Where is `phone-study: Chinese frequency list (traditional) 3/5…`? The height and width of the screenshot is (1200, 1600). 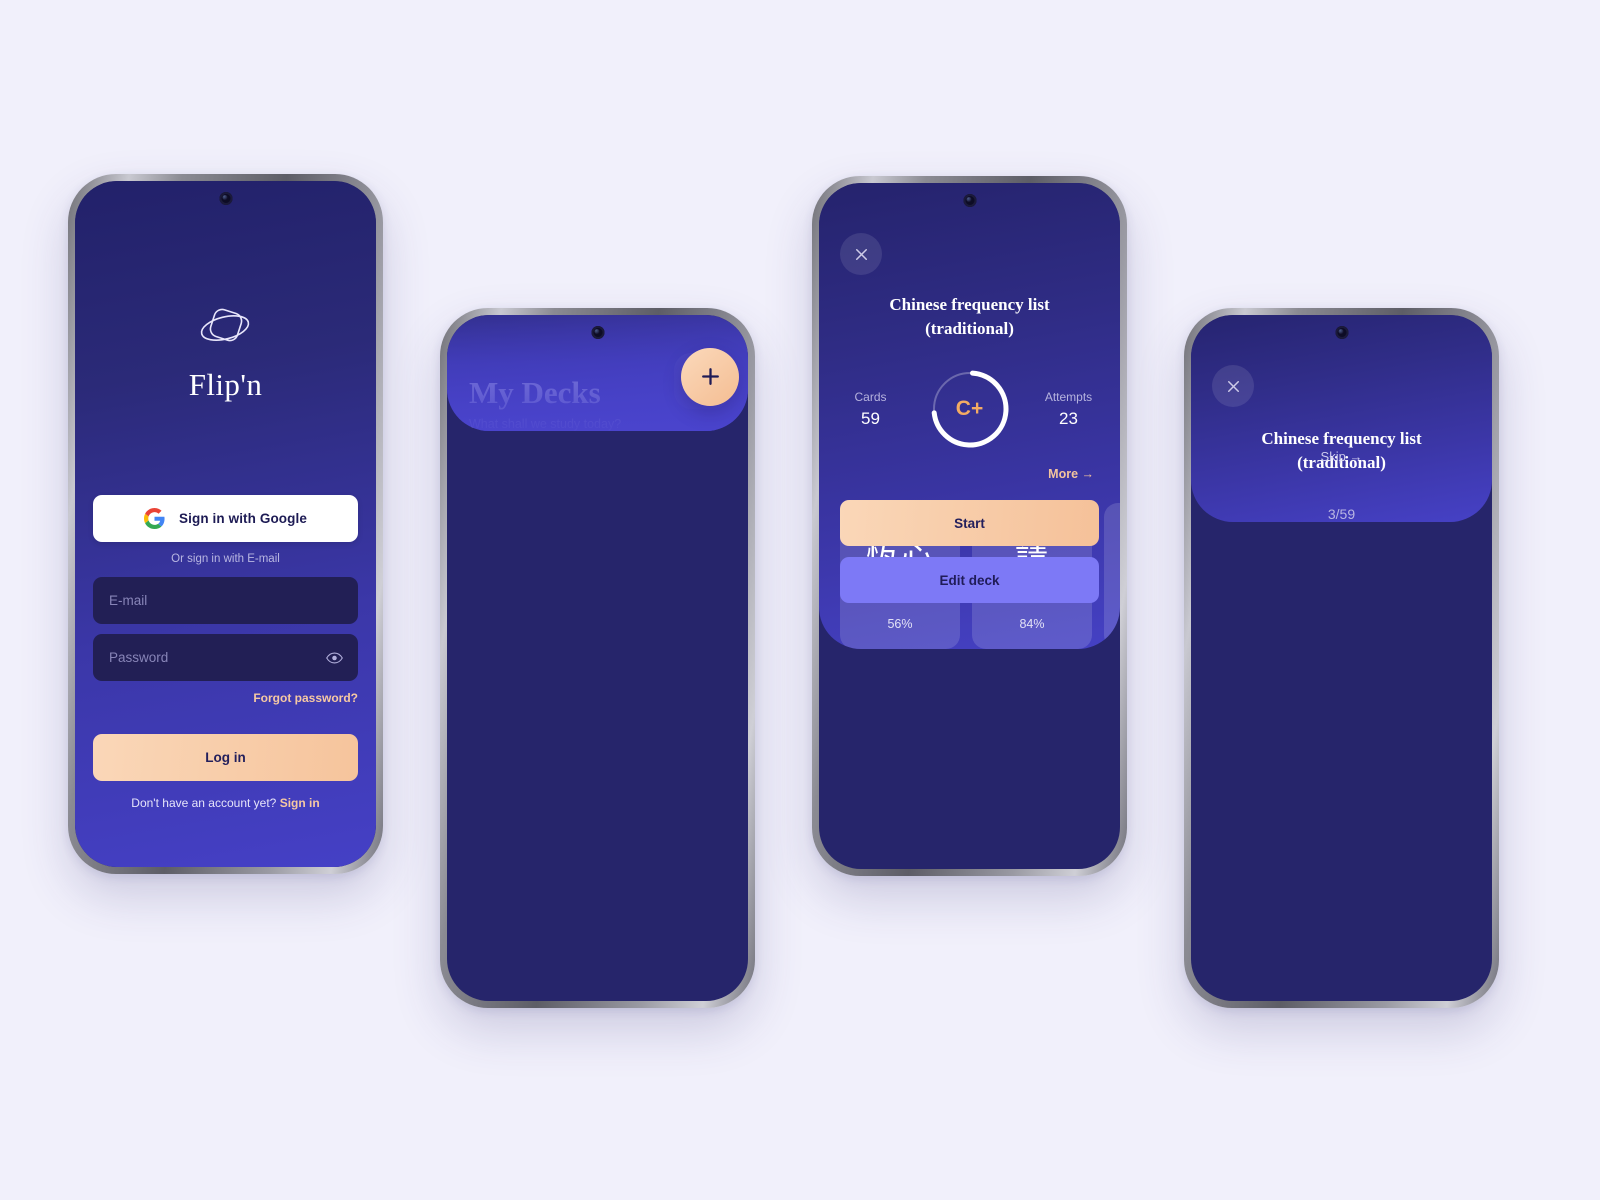 phone-study: Chinese frequency list (traditional) 3/5… is located at coordinates (1341, 658).